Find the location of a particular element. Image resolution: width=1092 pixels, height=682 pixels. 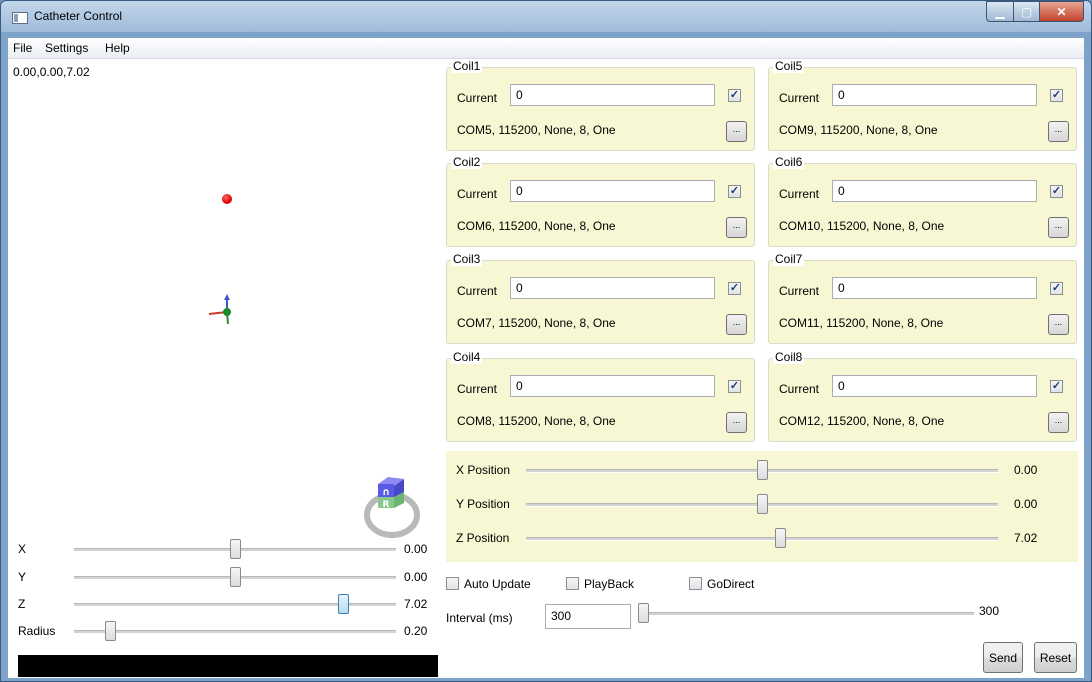

slider-y: Y 0.00 is located at coordinates (223, 577).